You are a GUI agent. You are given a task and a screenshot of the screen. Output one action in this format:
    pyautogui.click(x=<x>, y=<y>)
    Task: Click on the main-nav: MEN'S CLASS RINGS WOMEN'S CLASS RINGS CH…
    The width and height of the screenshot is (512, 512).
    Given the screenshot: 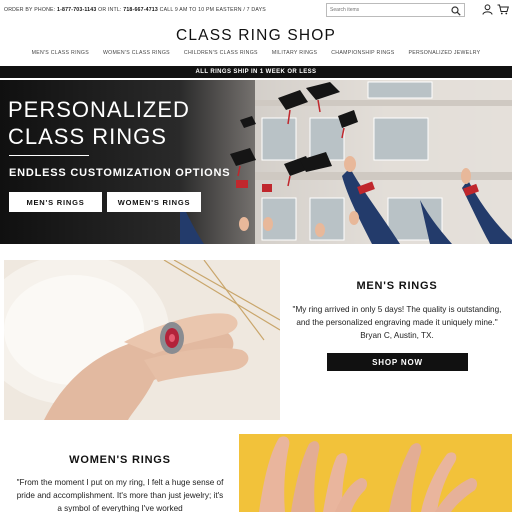 What is the action you would take?
    pyautogui.click(x=256, y=53)
    